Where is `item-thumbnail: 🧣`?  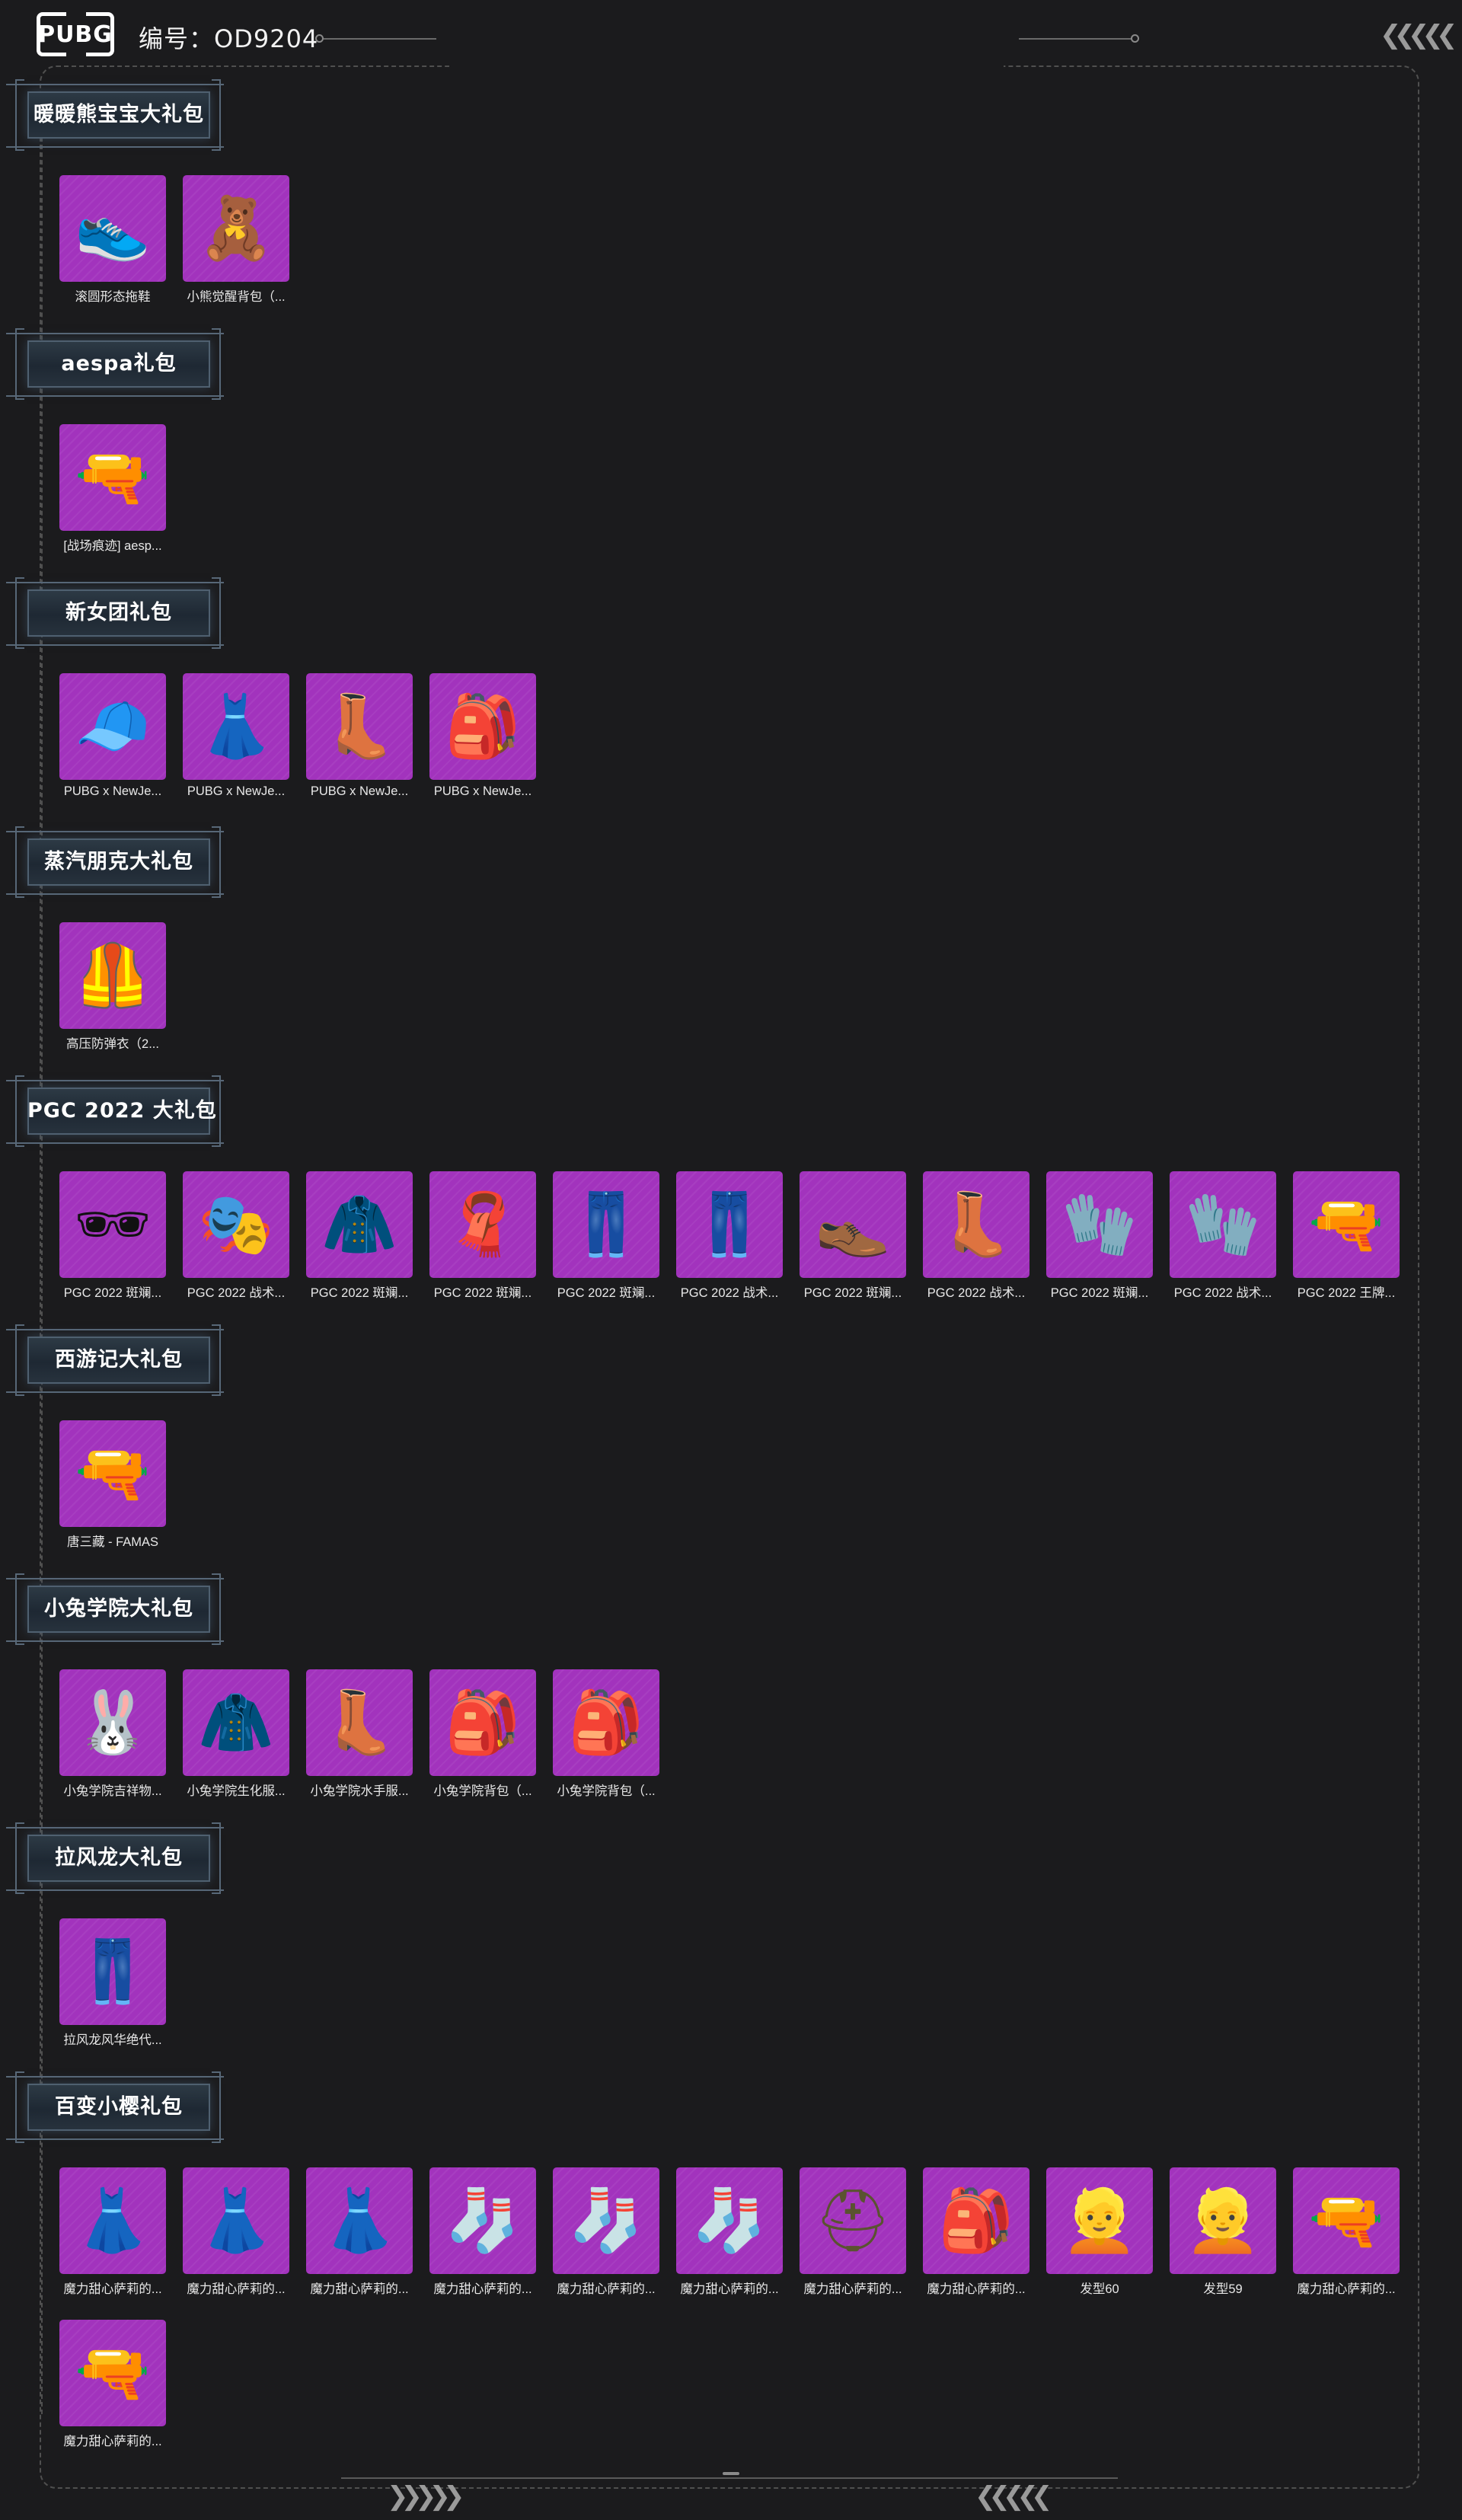 item-thumbnail: 🧣 is located at coordinates (482, 1224).